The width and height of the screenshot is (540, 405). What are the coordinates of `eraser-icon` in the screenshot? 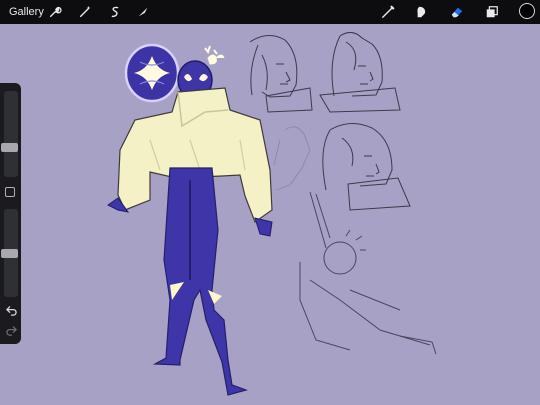 It's located at (457, 12).